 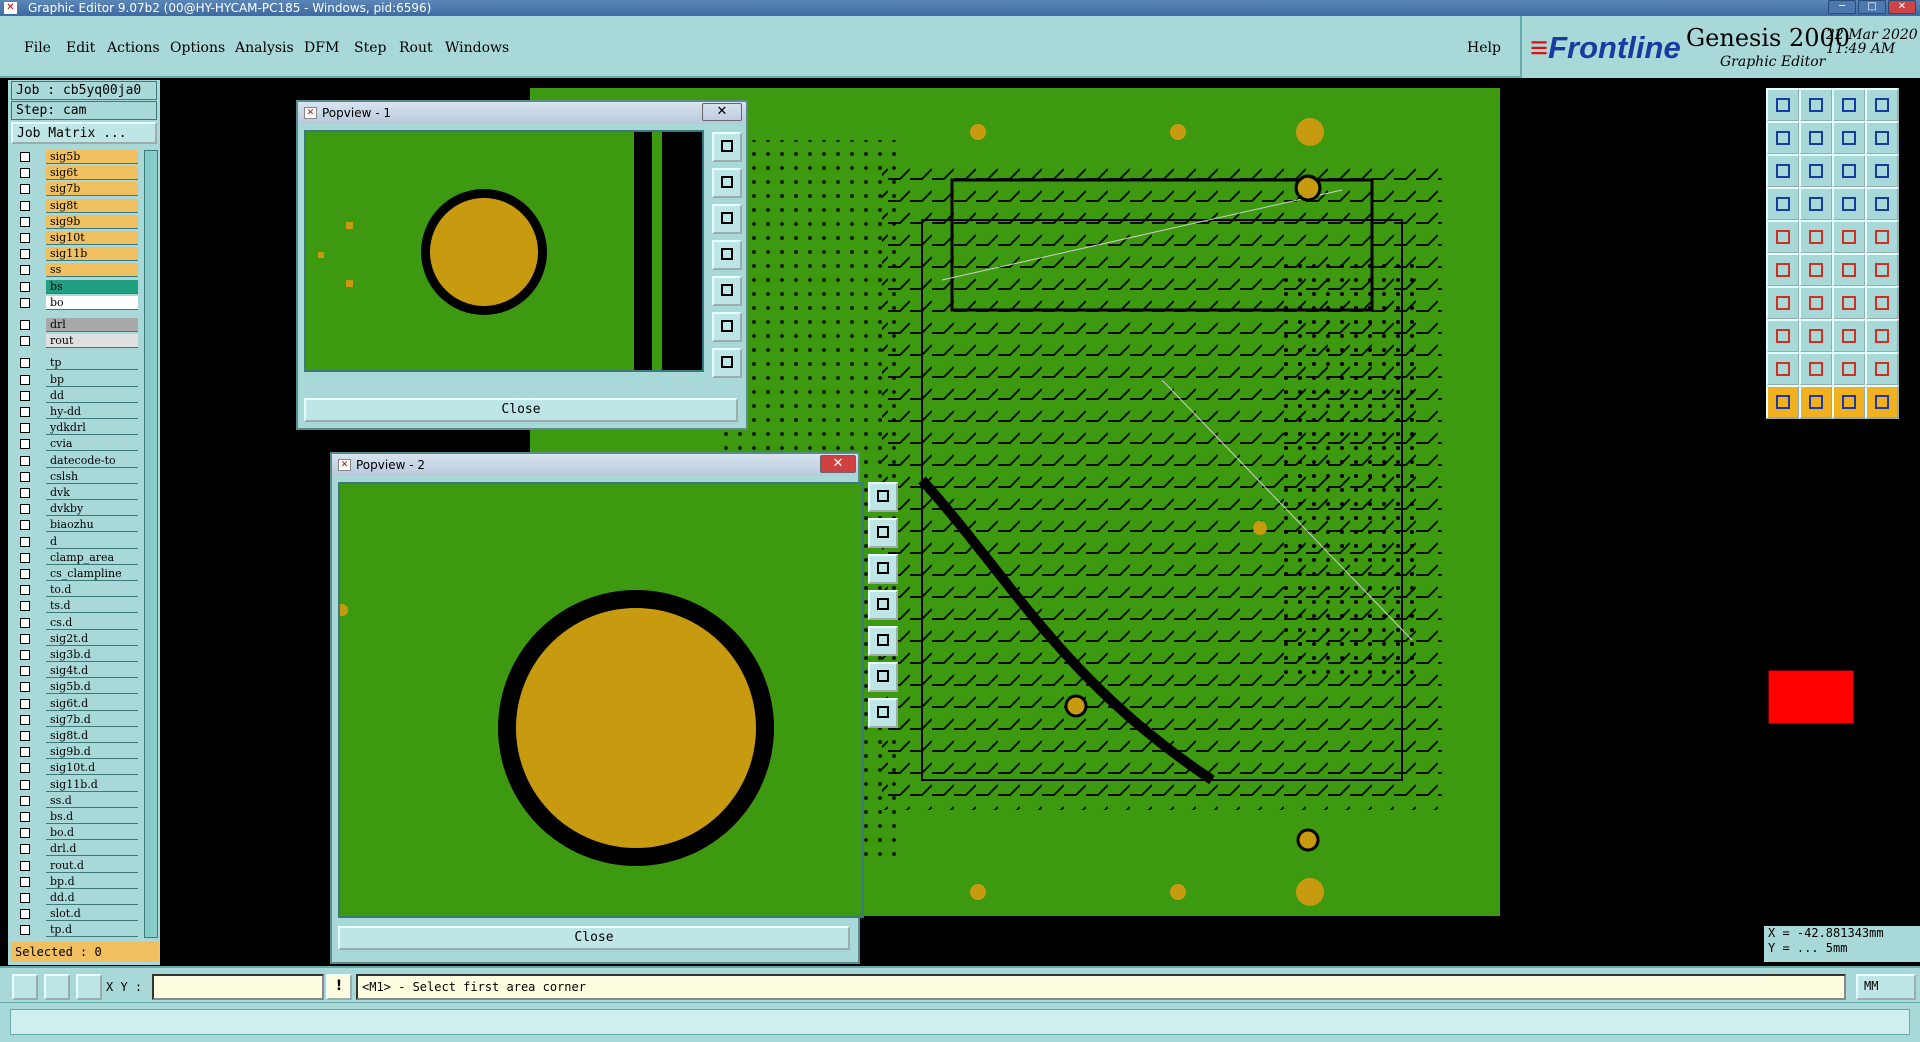 What do you see at coordinates (727, 219) in the screenshot?
I see `pan-down-icon` at bounding box center [727, 219].